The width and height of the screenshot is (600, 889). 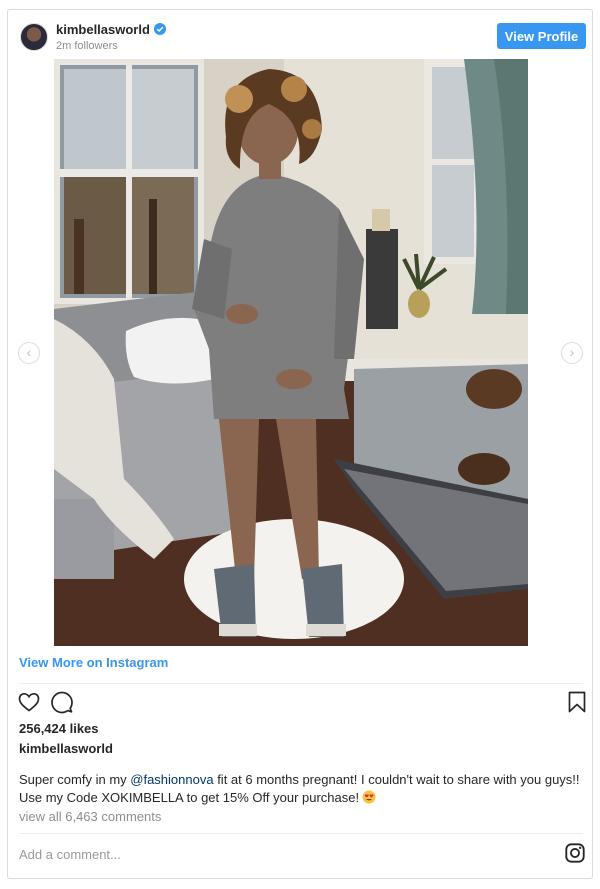 What do you see at coordinates (103, 29) in the screenshot?
I see `username: kimbellasworld` at bounding box center [103, 29].